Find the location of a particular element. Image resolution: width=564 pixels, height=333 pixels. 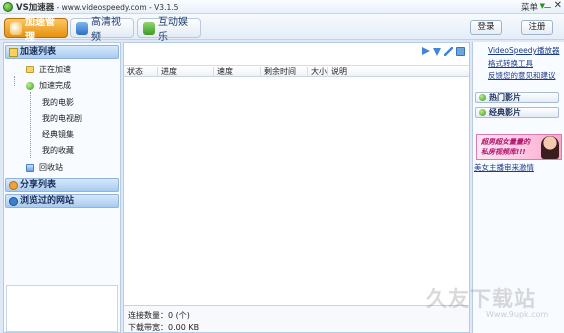

visited-sites-header: 浏览过的网站 is located at coordinates (62, 201).